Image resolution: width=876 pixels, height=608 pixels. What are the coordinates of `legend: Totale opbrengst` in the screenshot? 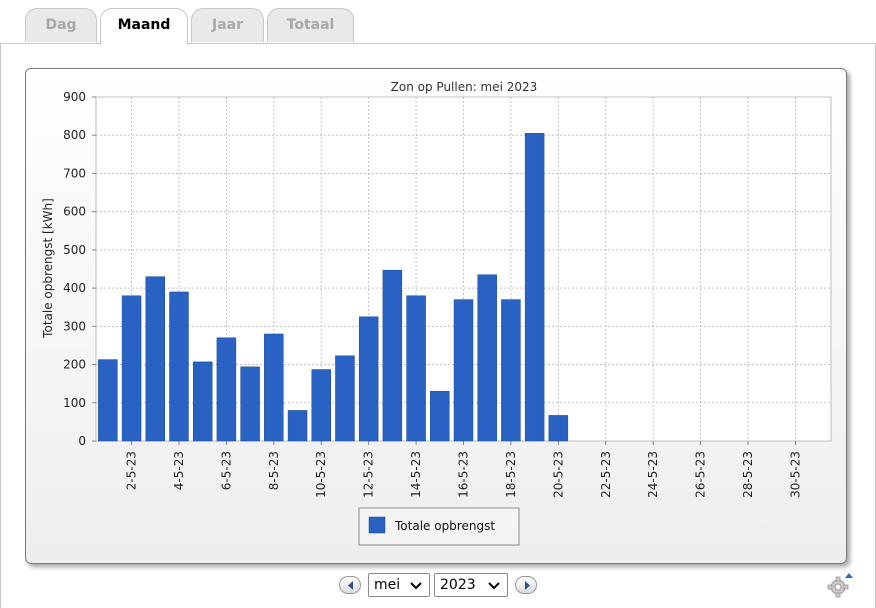 It's located at (439, 526).